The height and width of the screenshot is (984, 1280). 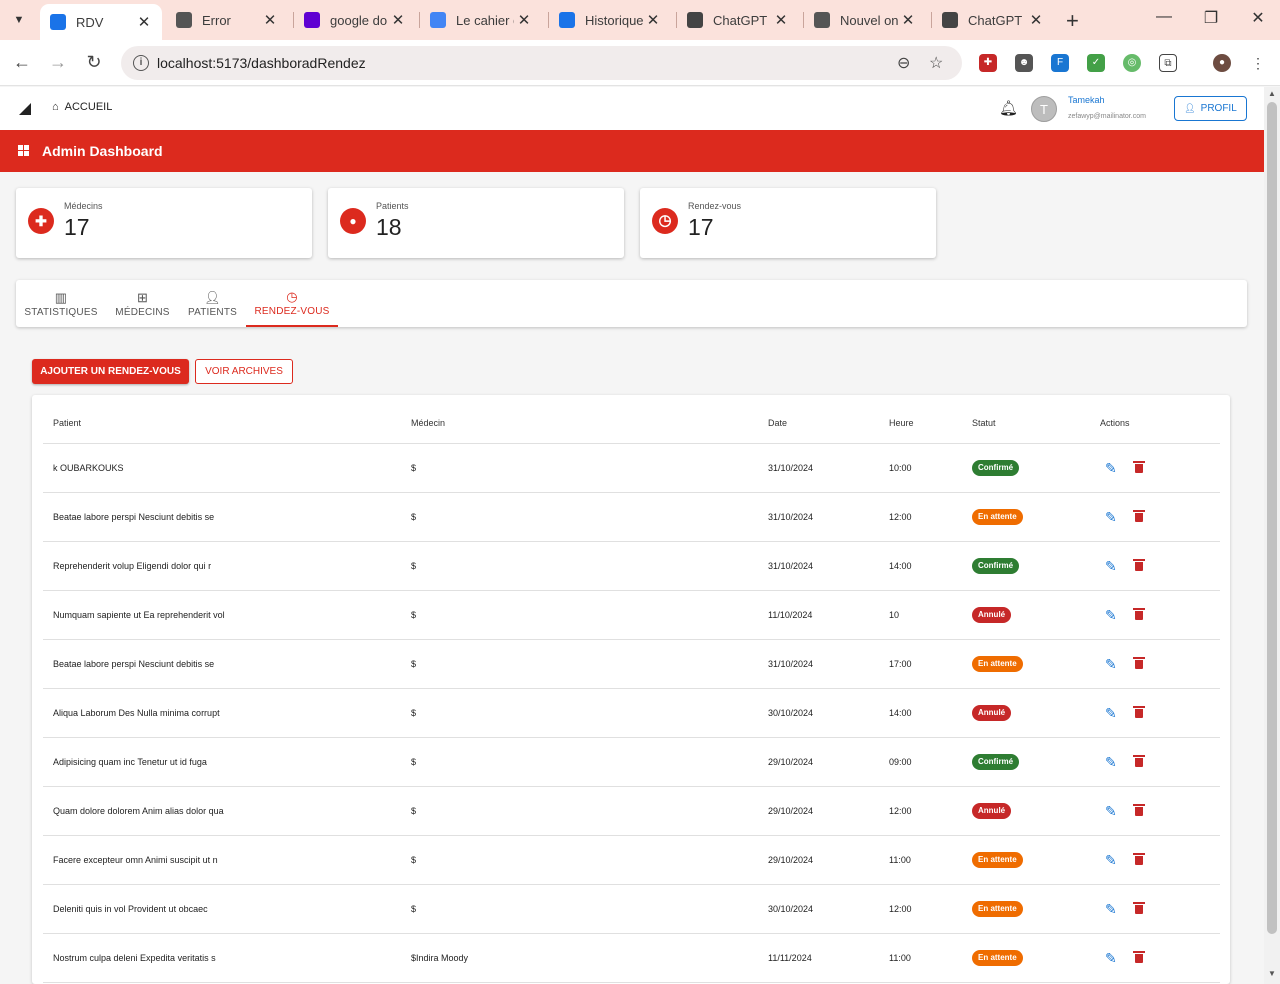 I want to click on zoom-icon: ⊖, so click(x=903, y=63).